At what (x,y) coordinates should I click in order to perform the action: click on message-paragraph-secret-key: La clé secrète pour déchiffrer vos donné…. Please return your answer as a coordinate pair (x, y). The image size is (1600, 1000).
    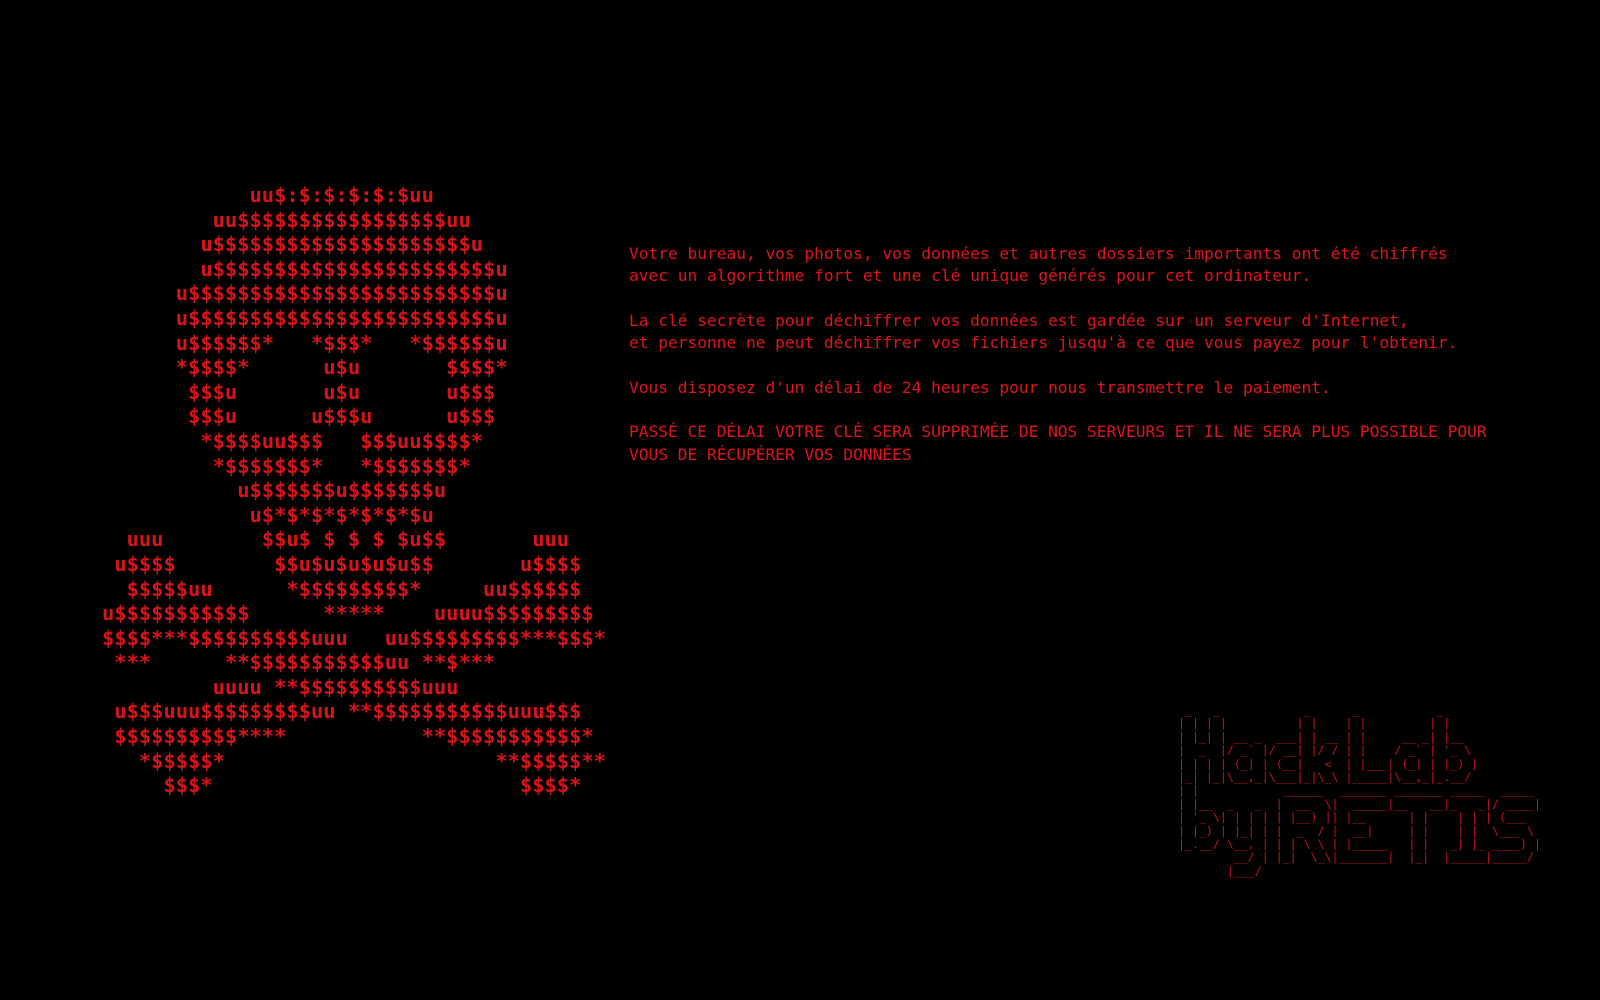
    Looking at the image, I should click on (1043, 331).